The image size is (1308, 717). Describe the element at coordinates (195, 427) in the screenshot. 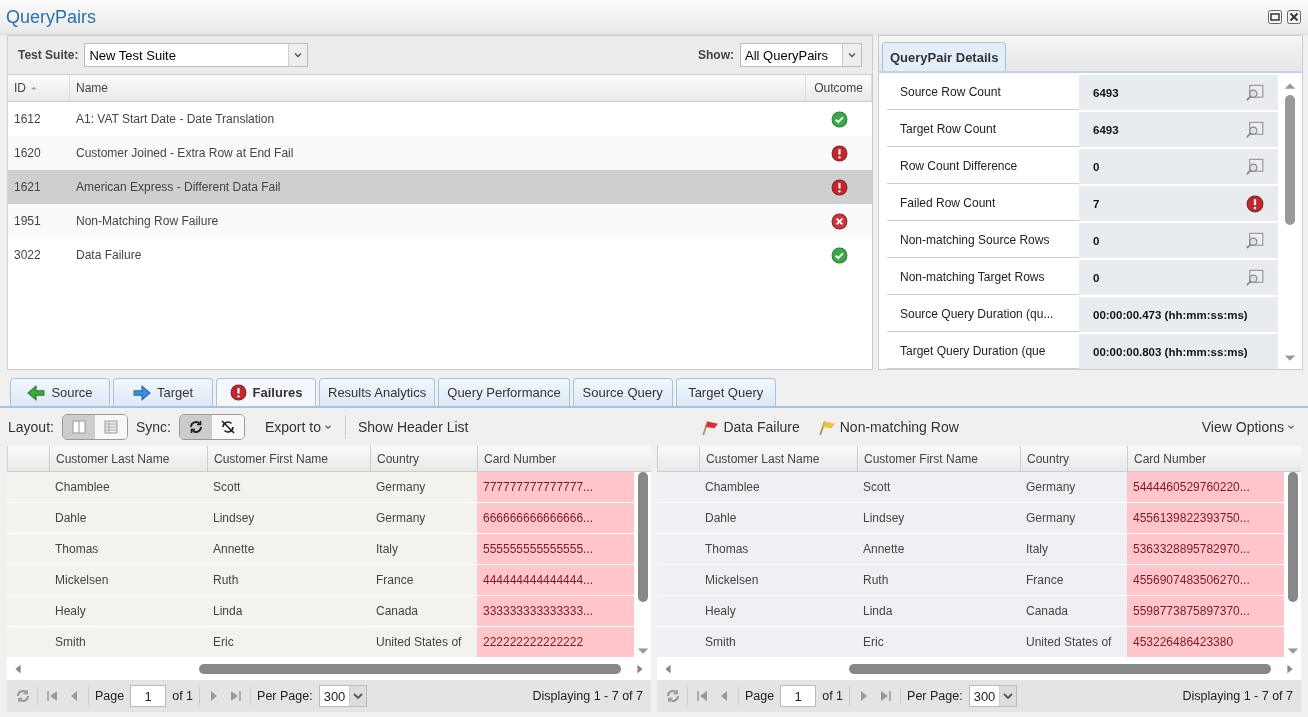

I see `sync-button` at that location.